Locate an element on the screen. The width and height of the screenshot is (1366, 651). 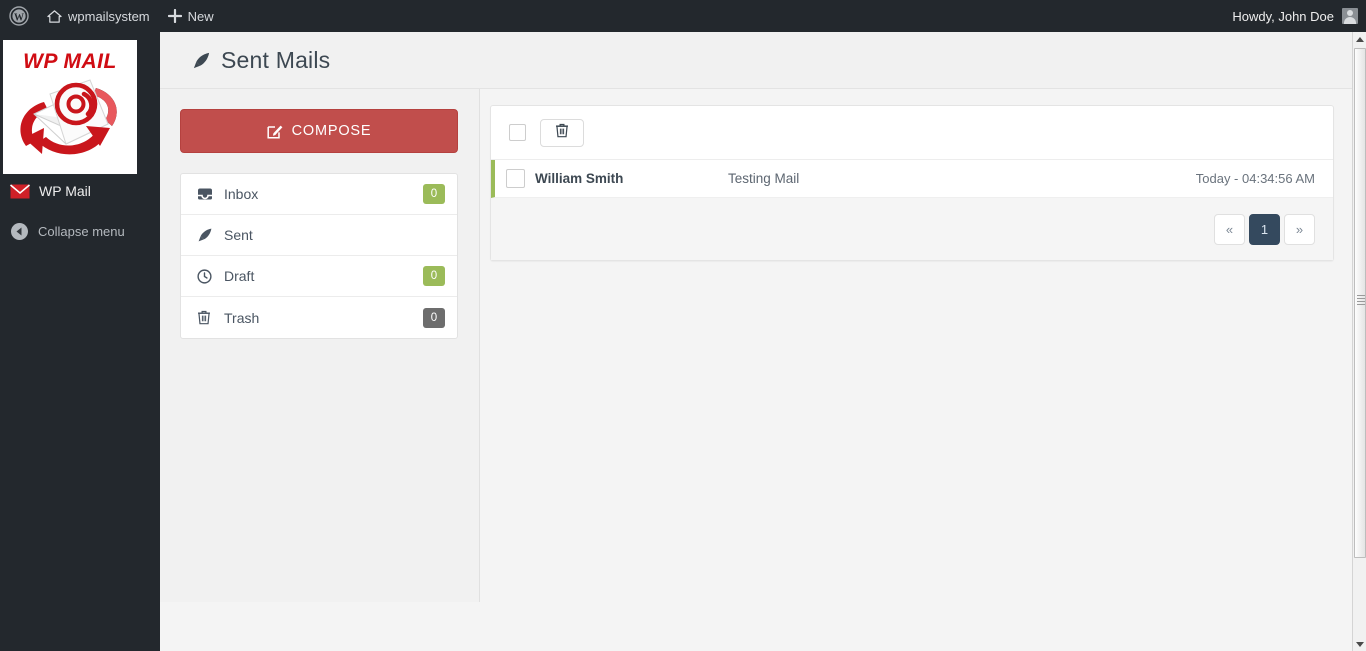
trash-count-badge: 0 is located at coordinates (434, 317).